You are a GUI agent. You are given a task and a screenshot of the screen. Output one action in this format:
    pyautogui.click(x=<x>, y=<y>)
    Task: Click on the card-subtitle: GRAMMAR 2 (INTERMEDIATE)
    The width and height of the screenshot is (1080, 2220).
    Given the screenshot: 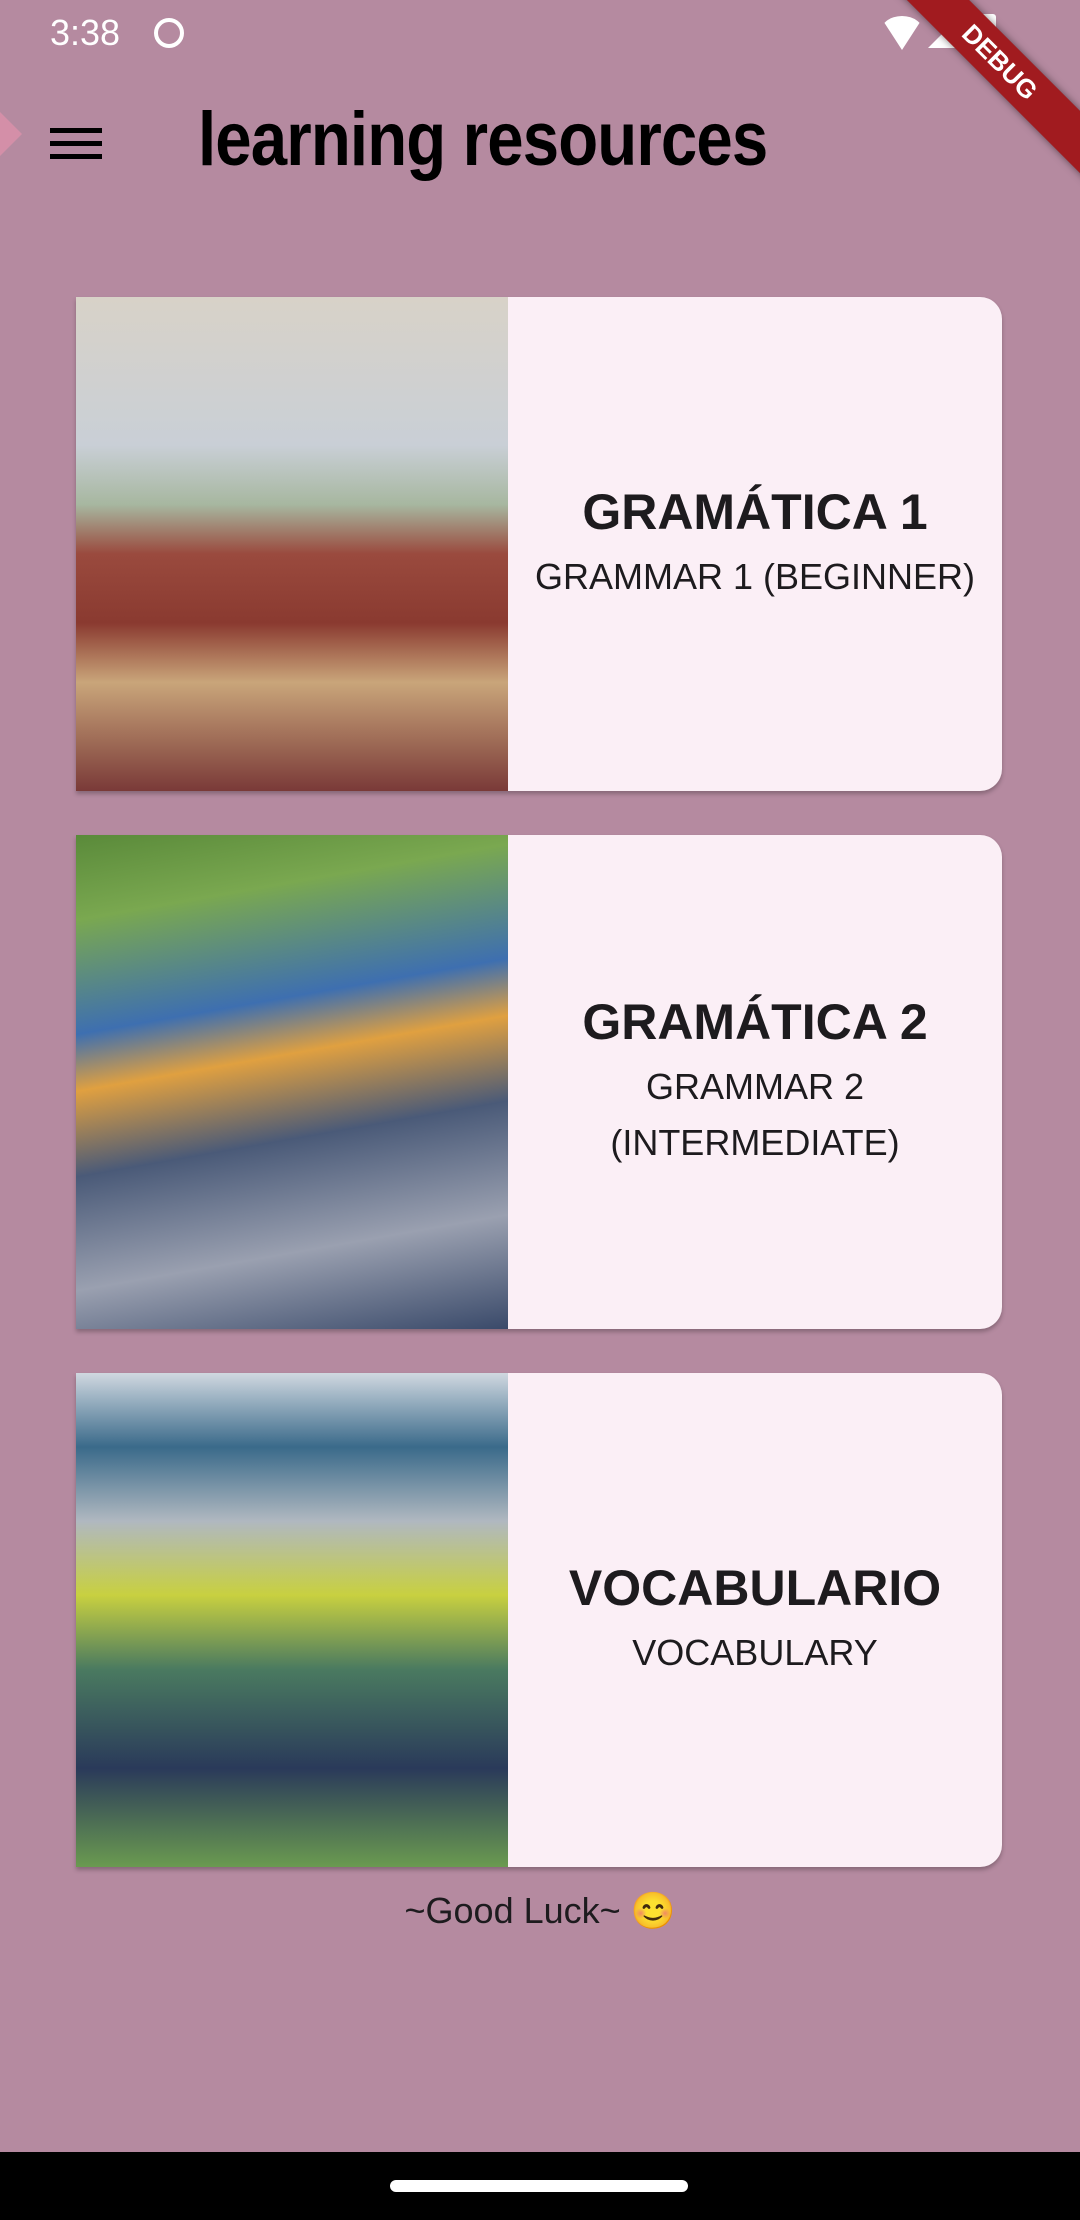 What is the action you would take?
    pyautogui.click(x=755, y=1114)
    